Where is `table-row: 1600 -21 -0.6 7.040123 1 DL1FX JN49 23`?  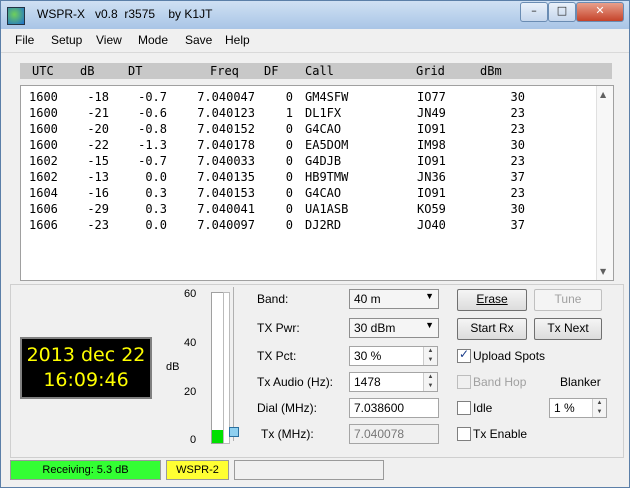
table-row: 1600 -21 -0.6 7.040123 1 DL1FX JN49 23 is located at coordinates (309, 114).